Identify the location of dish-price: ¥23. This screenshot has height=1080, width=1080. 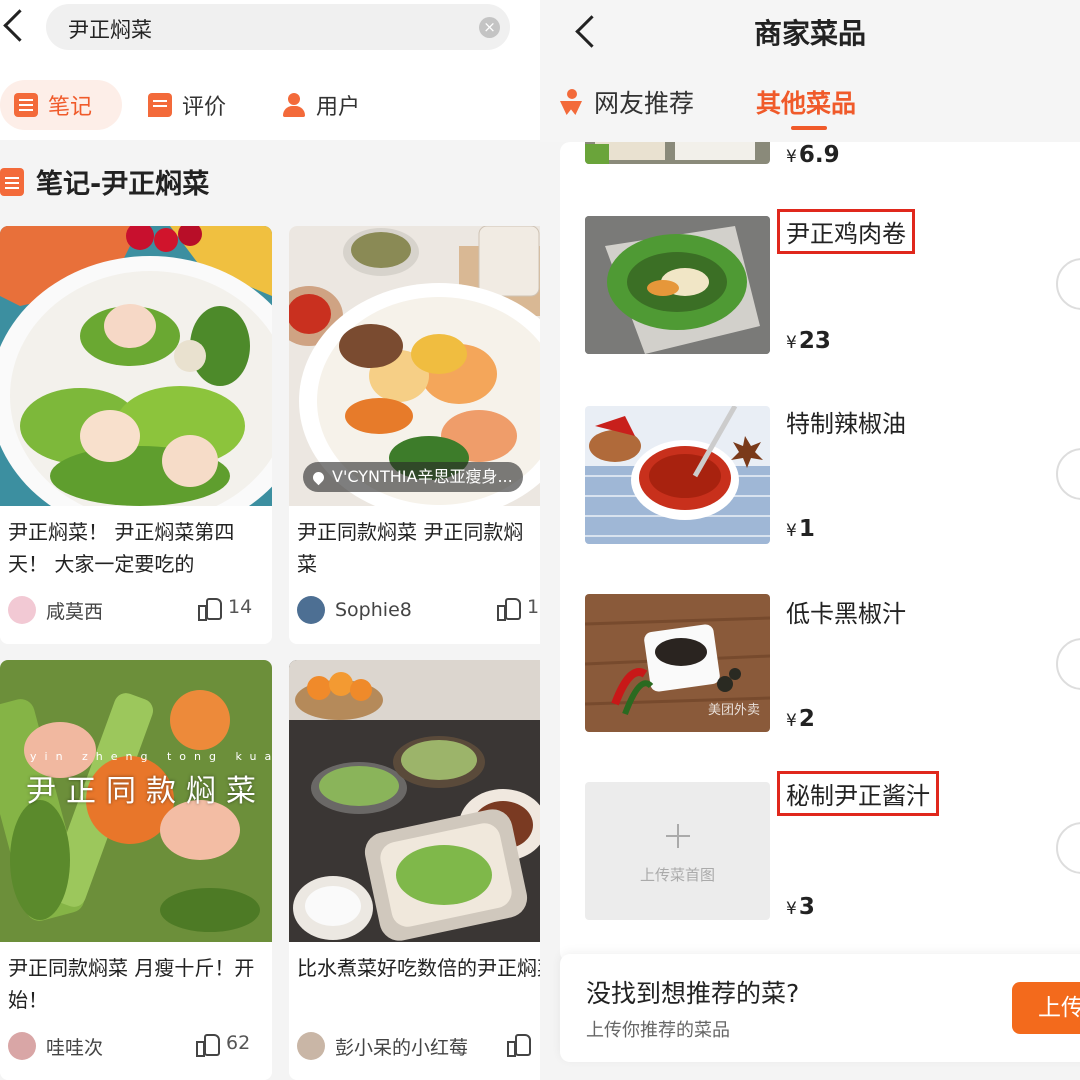
(808, 341).